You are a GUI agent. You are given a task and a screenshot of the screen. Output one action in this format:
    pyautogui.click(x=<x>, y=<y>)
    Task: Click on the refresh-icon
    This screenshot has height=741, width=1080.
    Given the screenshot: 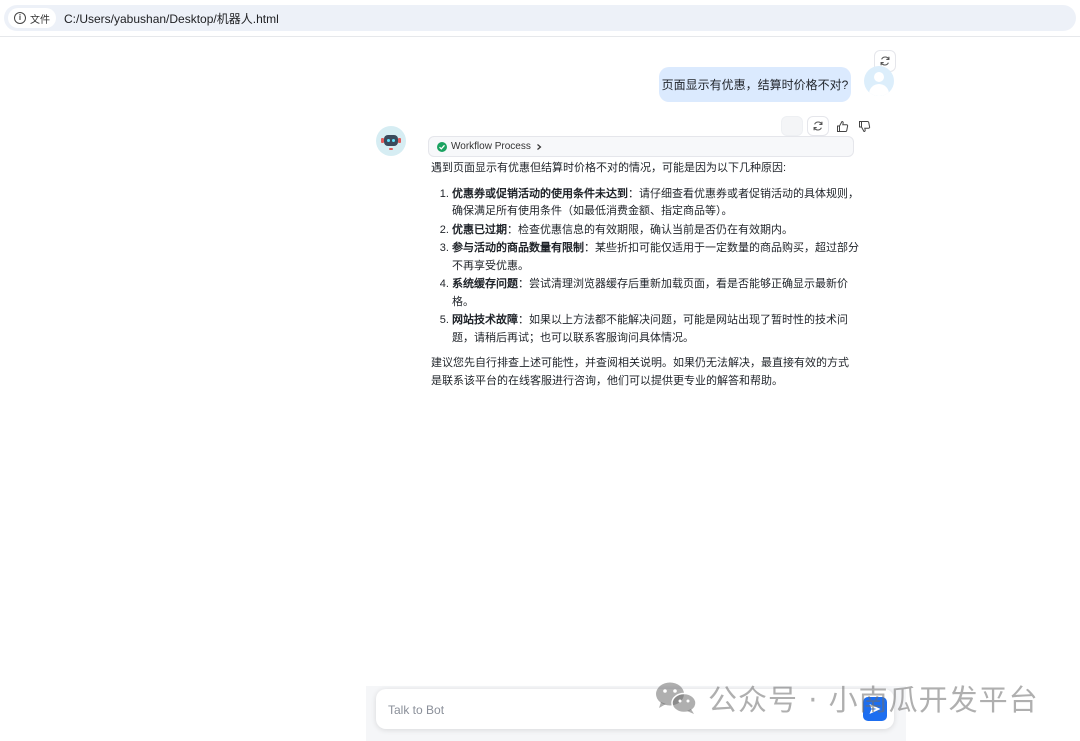 What is the action you would take?
    pyautogui.click(x=818, y=126)
    